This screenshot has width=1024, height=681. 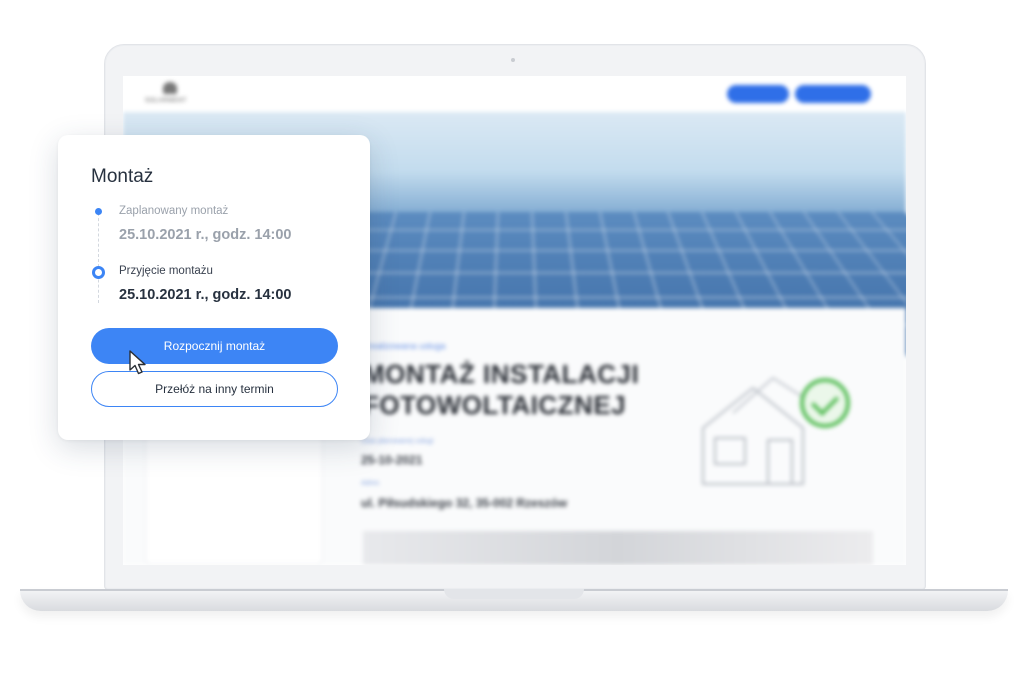 What do you see at coordinates (392, 460) in the screenshot?
I see `date-value: 25-10-2021` at bounding box center [392, 460].